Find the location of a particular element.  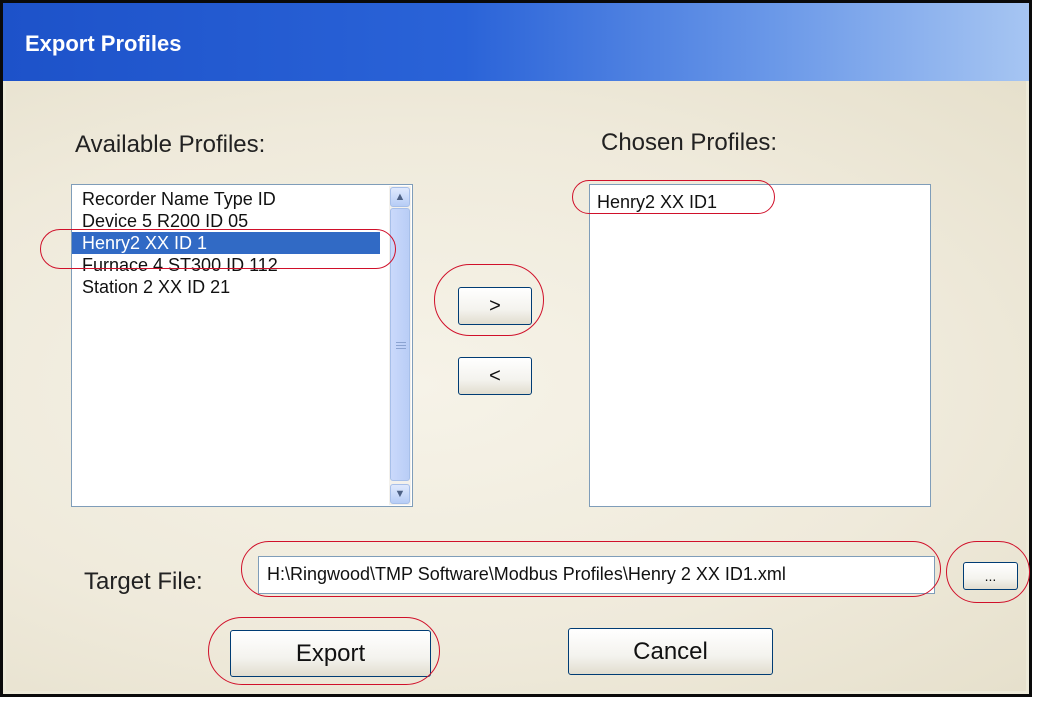

scroll-up-icon: ▲ is located at coordinates (400, 197).